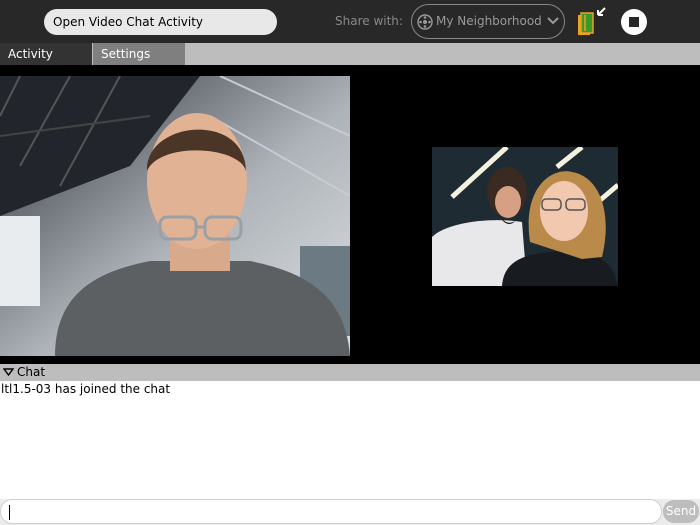 This screenshot has width=700, height=525. Describe the element at coordinates (591, 22) in the screenshot. I see `keep-journal-icon` at that location.